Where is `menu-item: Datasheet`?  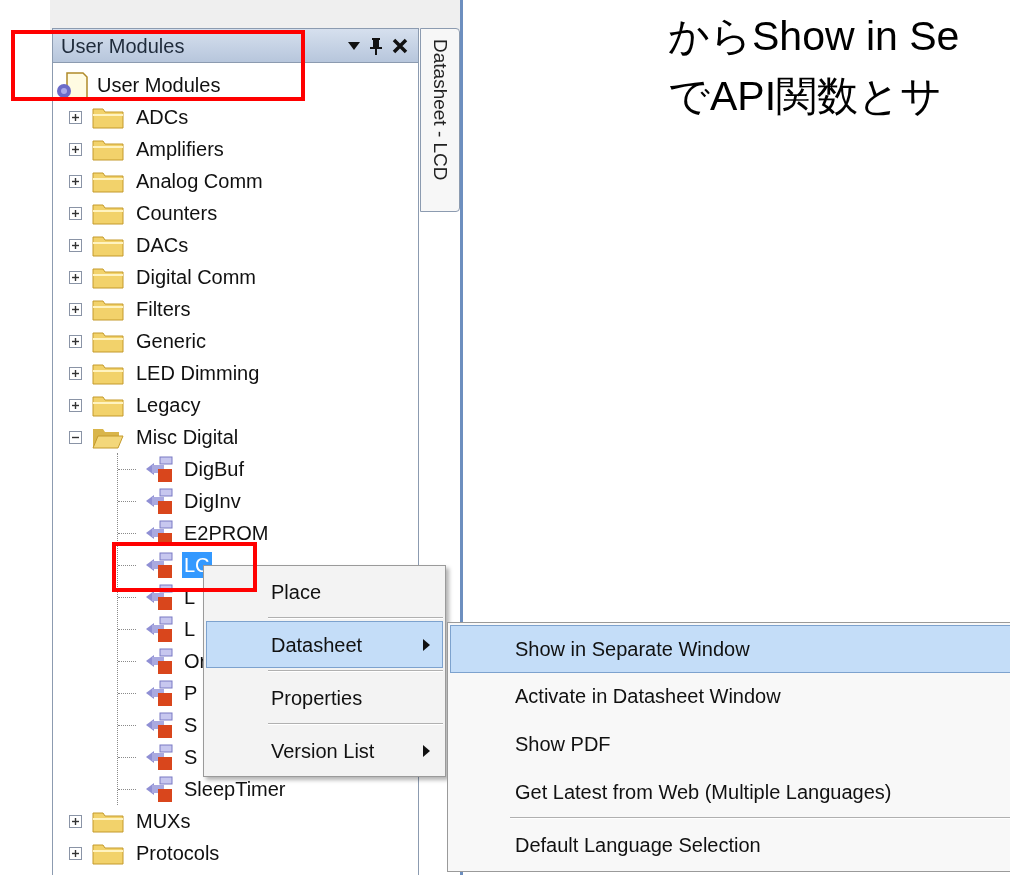 menu-item: Datasheet is located at coordinates (324, 644).